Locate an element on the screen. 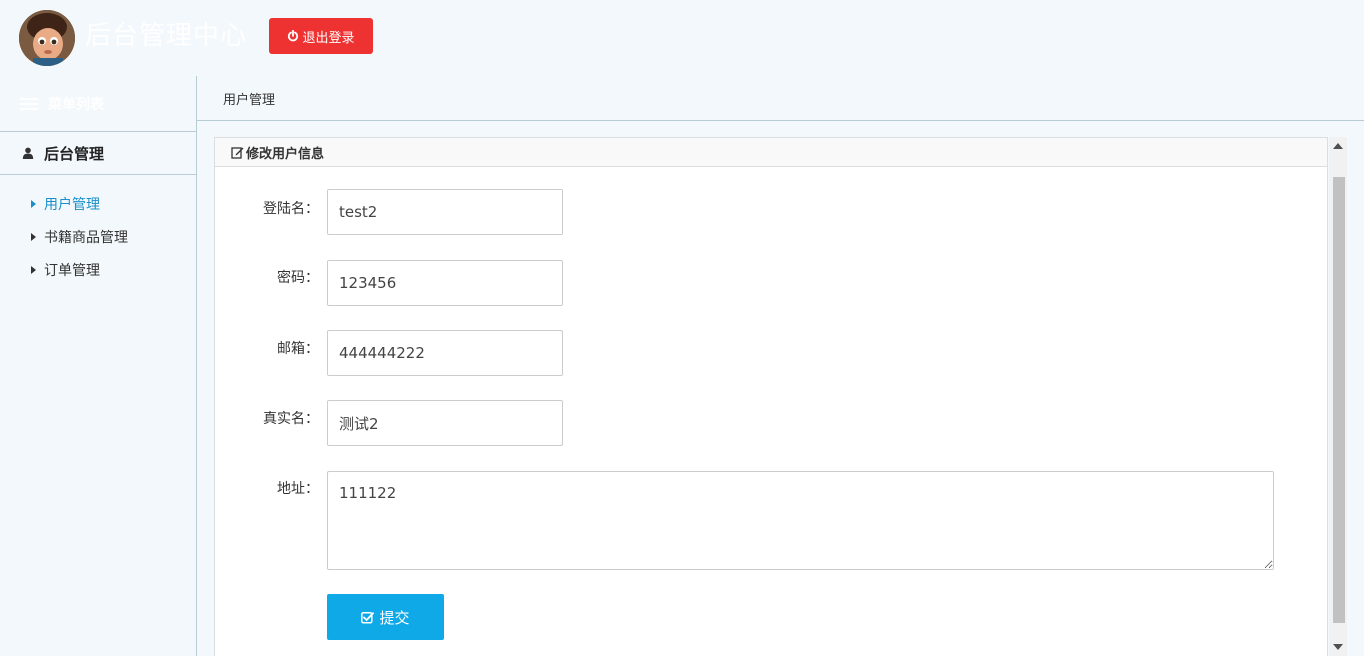 The width and height of the screenshot is (1364, 656). login-name-label: 登陆名： is located at coordinates (291, 209).